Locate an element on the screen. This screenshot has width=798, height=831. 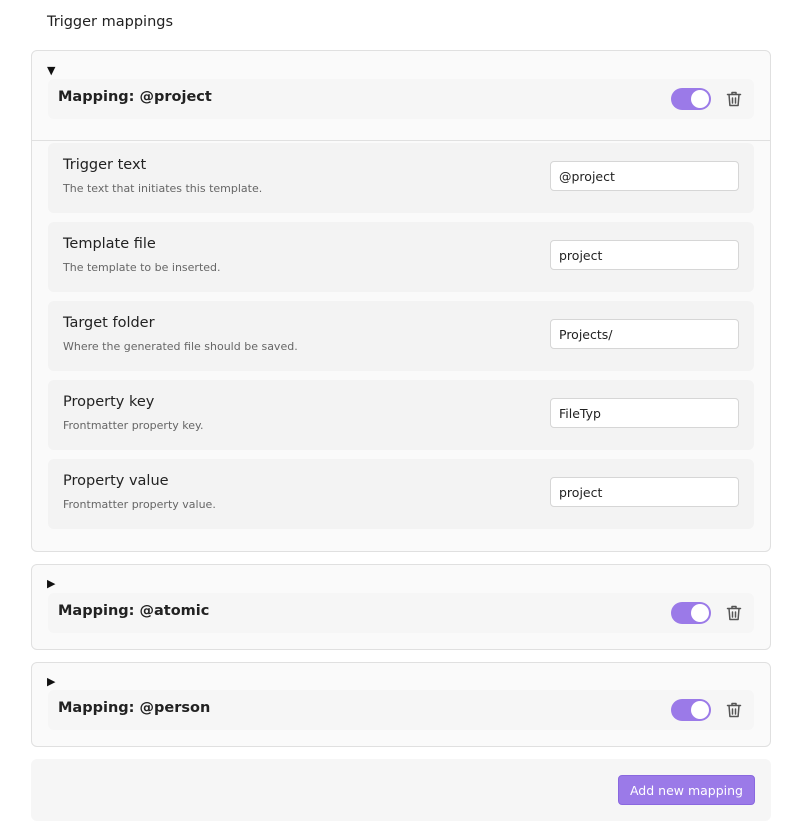
setting-description: The template to be inserted. is located at coordinates (142, 267).